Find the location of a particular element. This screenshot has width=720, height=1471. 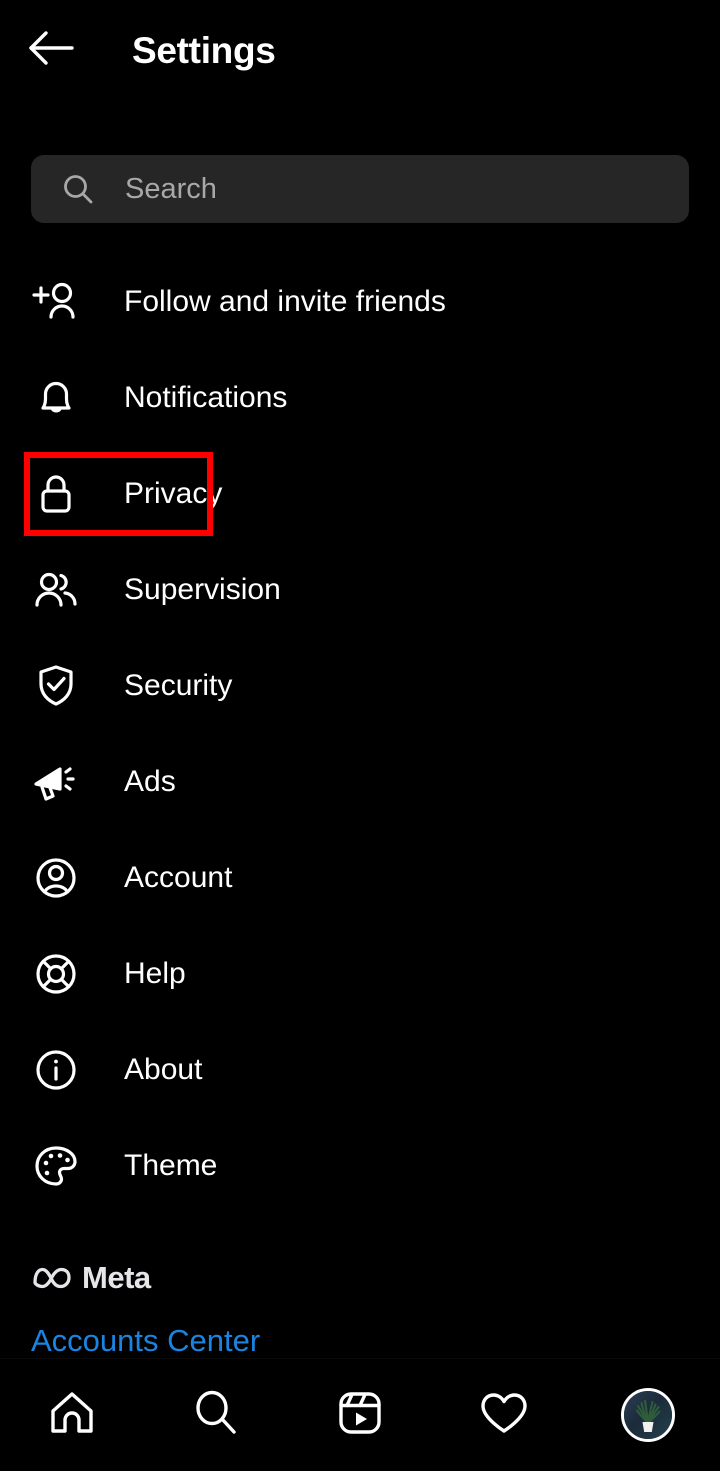

menu-item-label: Account is located at coordinates (178, 877).